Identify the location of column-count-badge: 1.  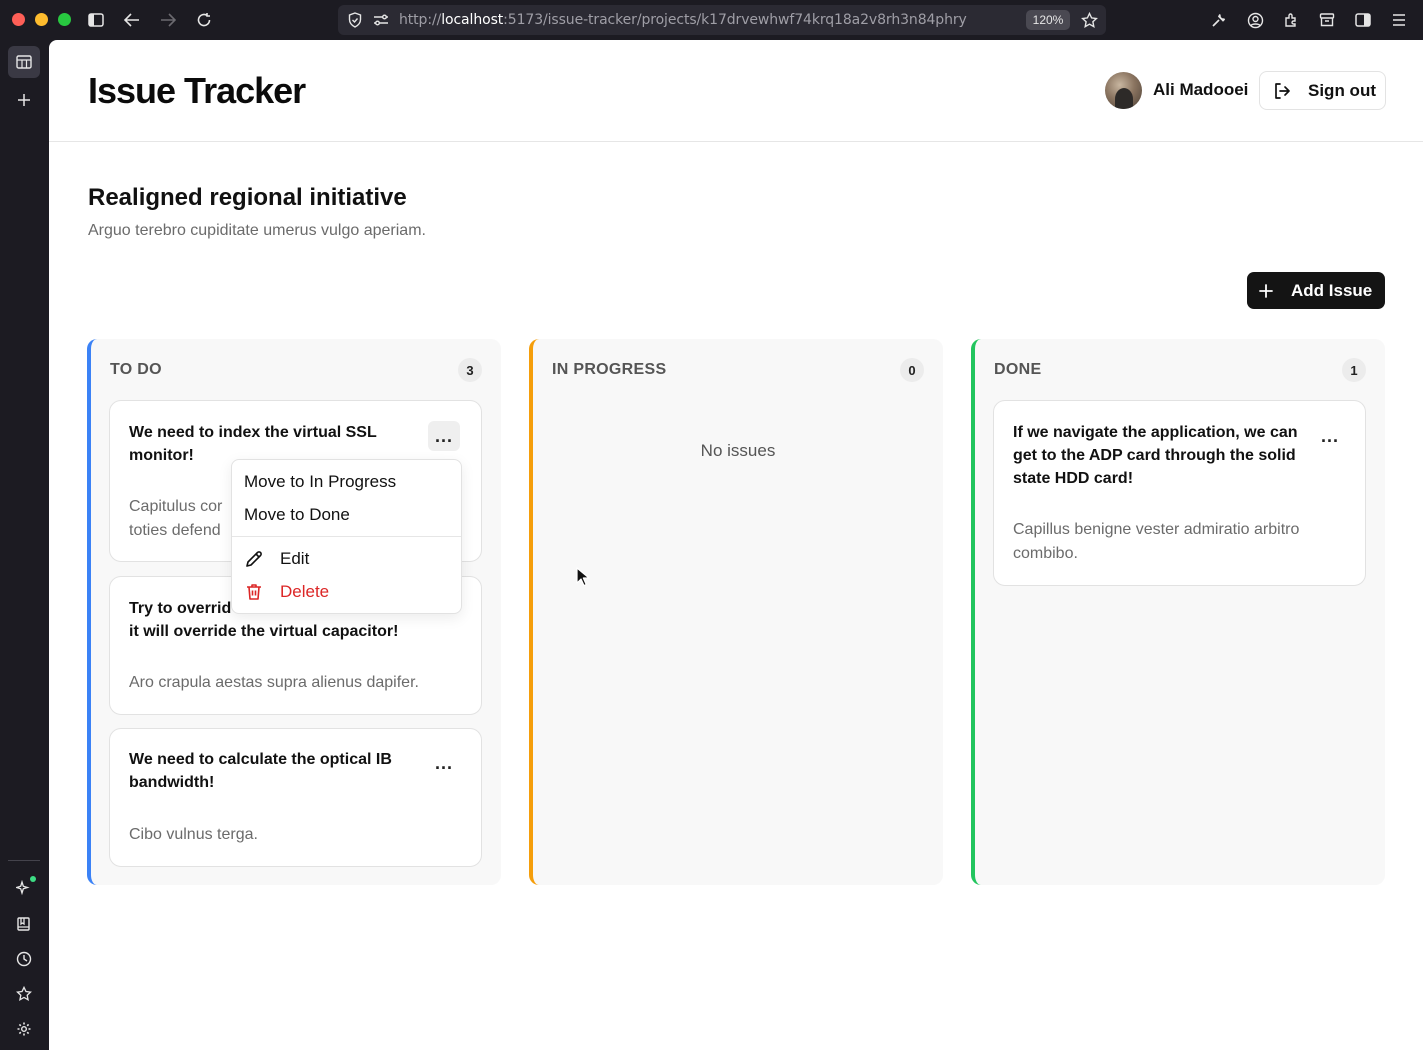
(1354, 370).